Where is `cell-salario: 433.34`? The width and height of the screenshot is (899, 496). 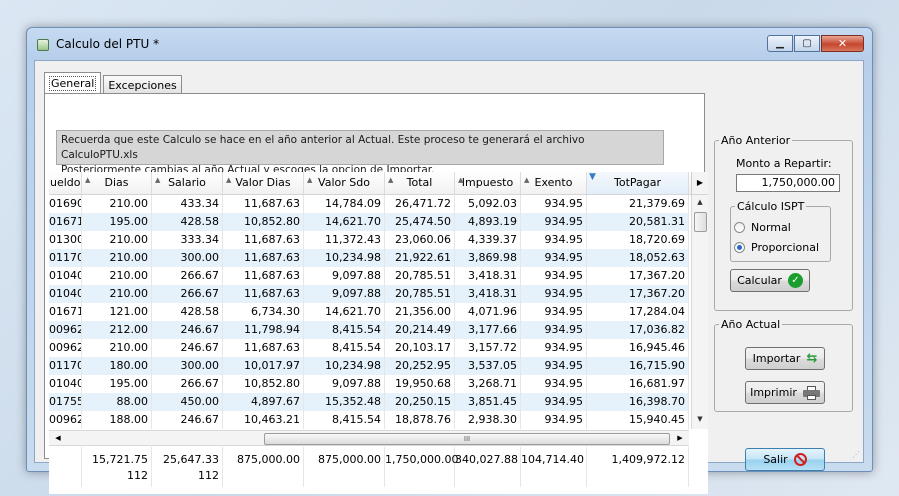 cell-salario: 433.34 is located at coordinates (187, 204).